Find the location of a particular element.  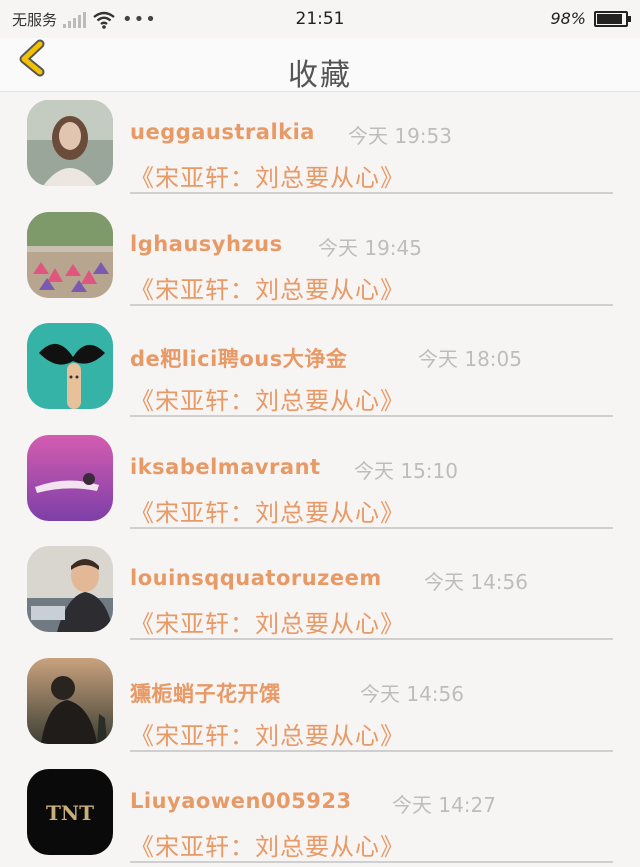

username: ueggaustralkia is located at coordinates (222, 132).